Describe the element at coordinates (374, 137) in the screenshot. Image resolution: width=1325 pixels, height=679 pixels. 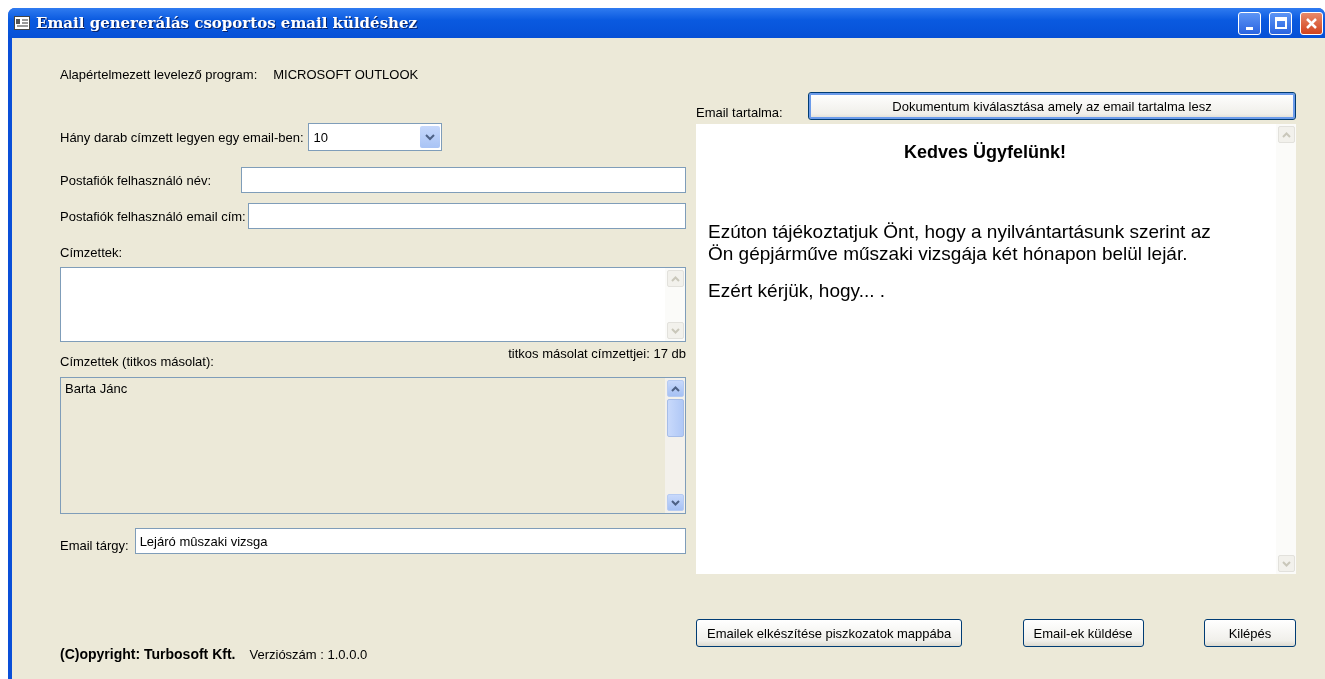
I see `recipients-per-email-dropdown: 10` at that location.